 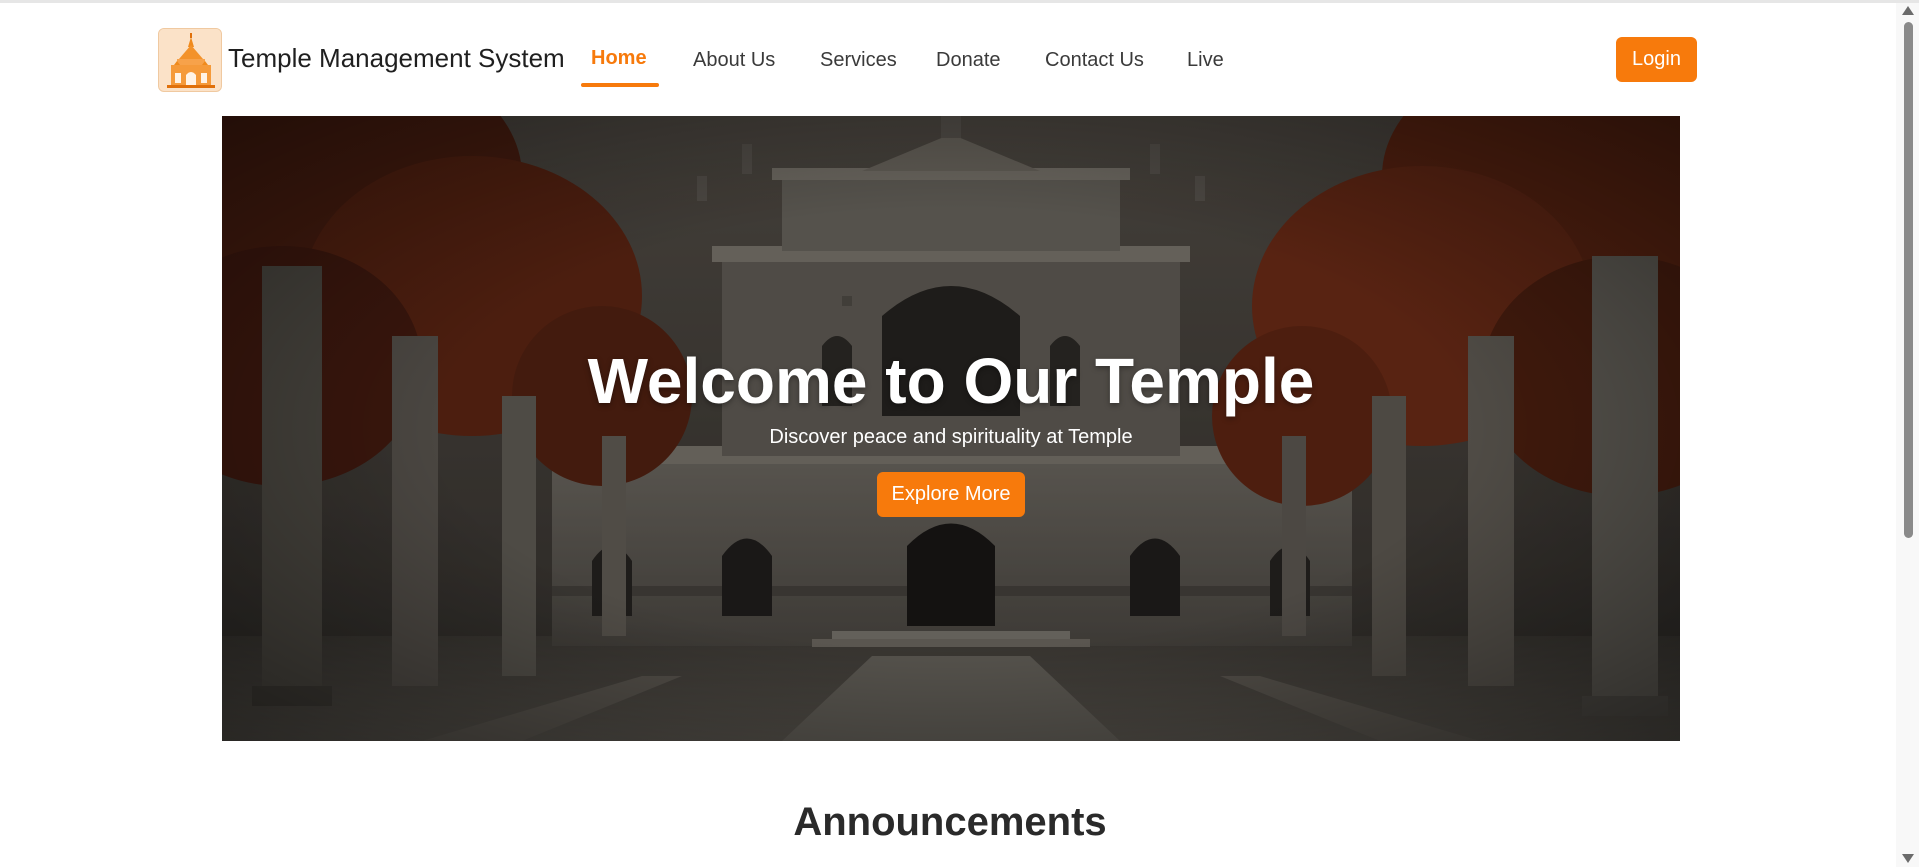 What do you see at coordinates (734, 60) in the screenshot?
I see `nav-link-about-us: About Us` at bounding box center [734, 60].